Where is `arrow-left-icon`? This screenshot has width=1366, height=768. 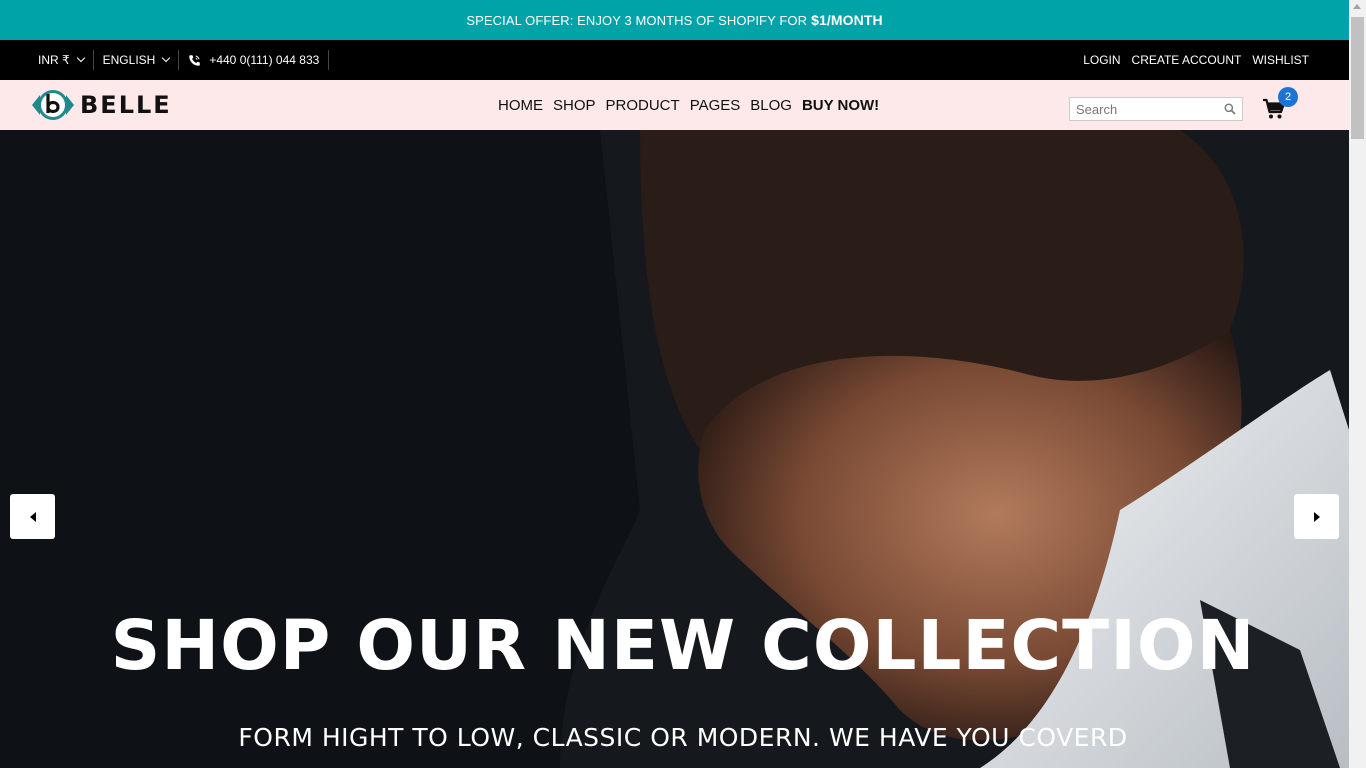
arrow-left-icon is located at coordinates (32, 516).